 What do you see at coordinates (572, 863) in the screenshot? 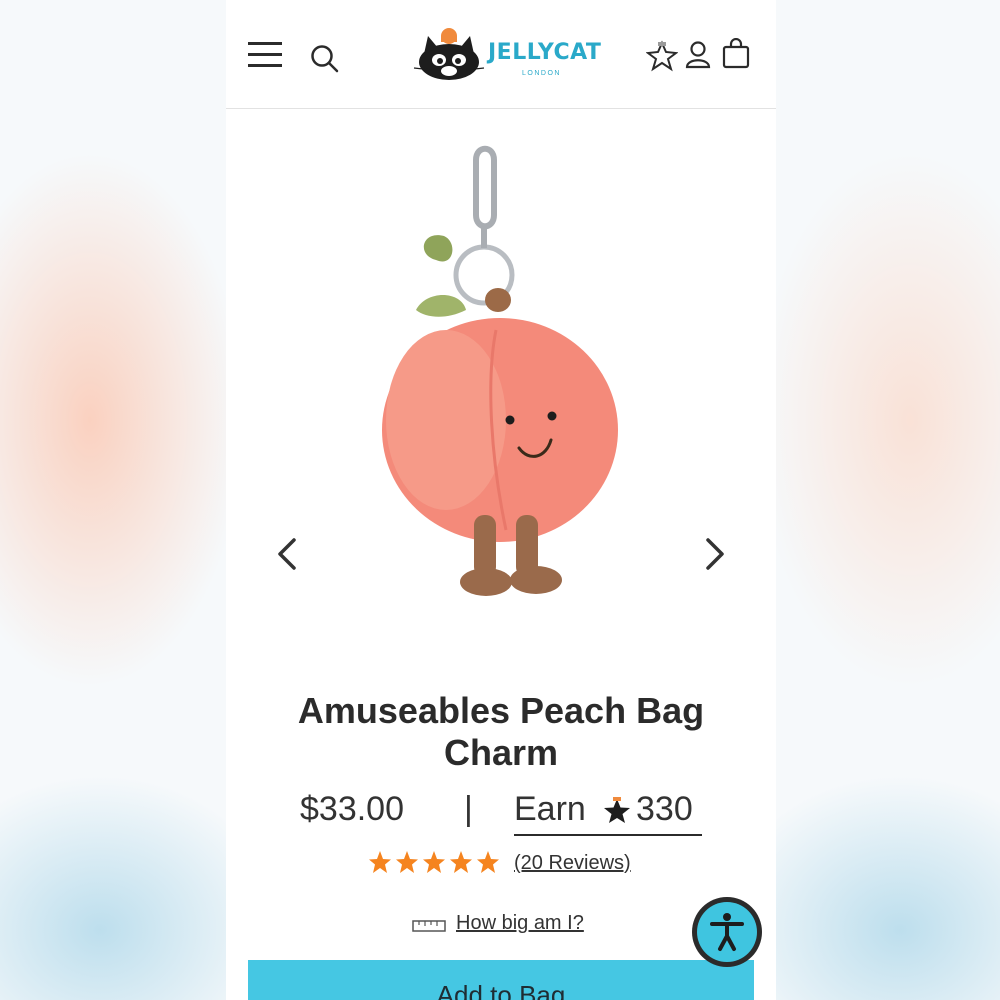
I see `reviews-link: (20 Reviews)` at bounding box center [572, 863].